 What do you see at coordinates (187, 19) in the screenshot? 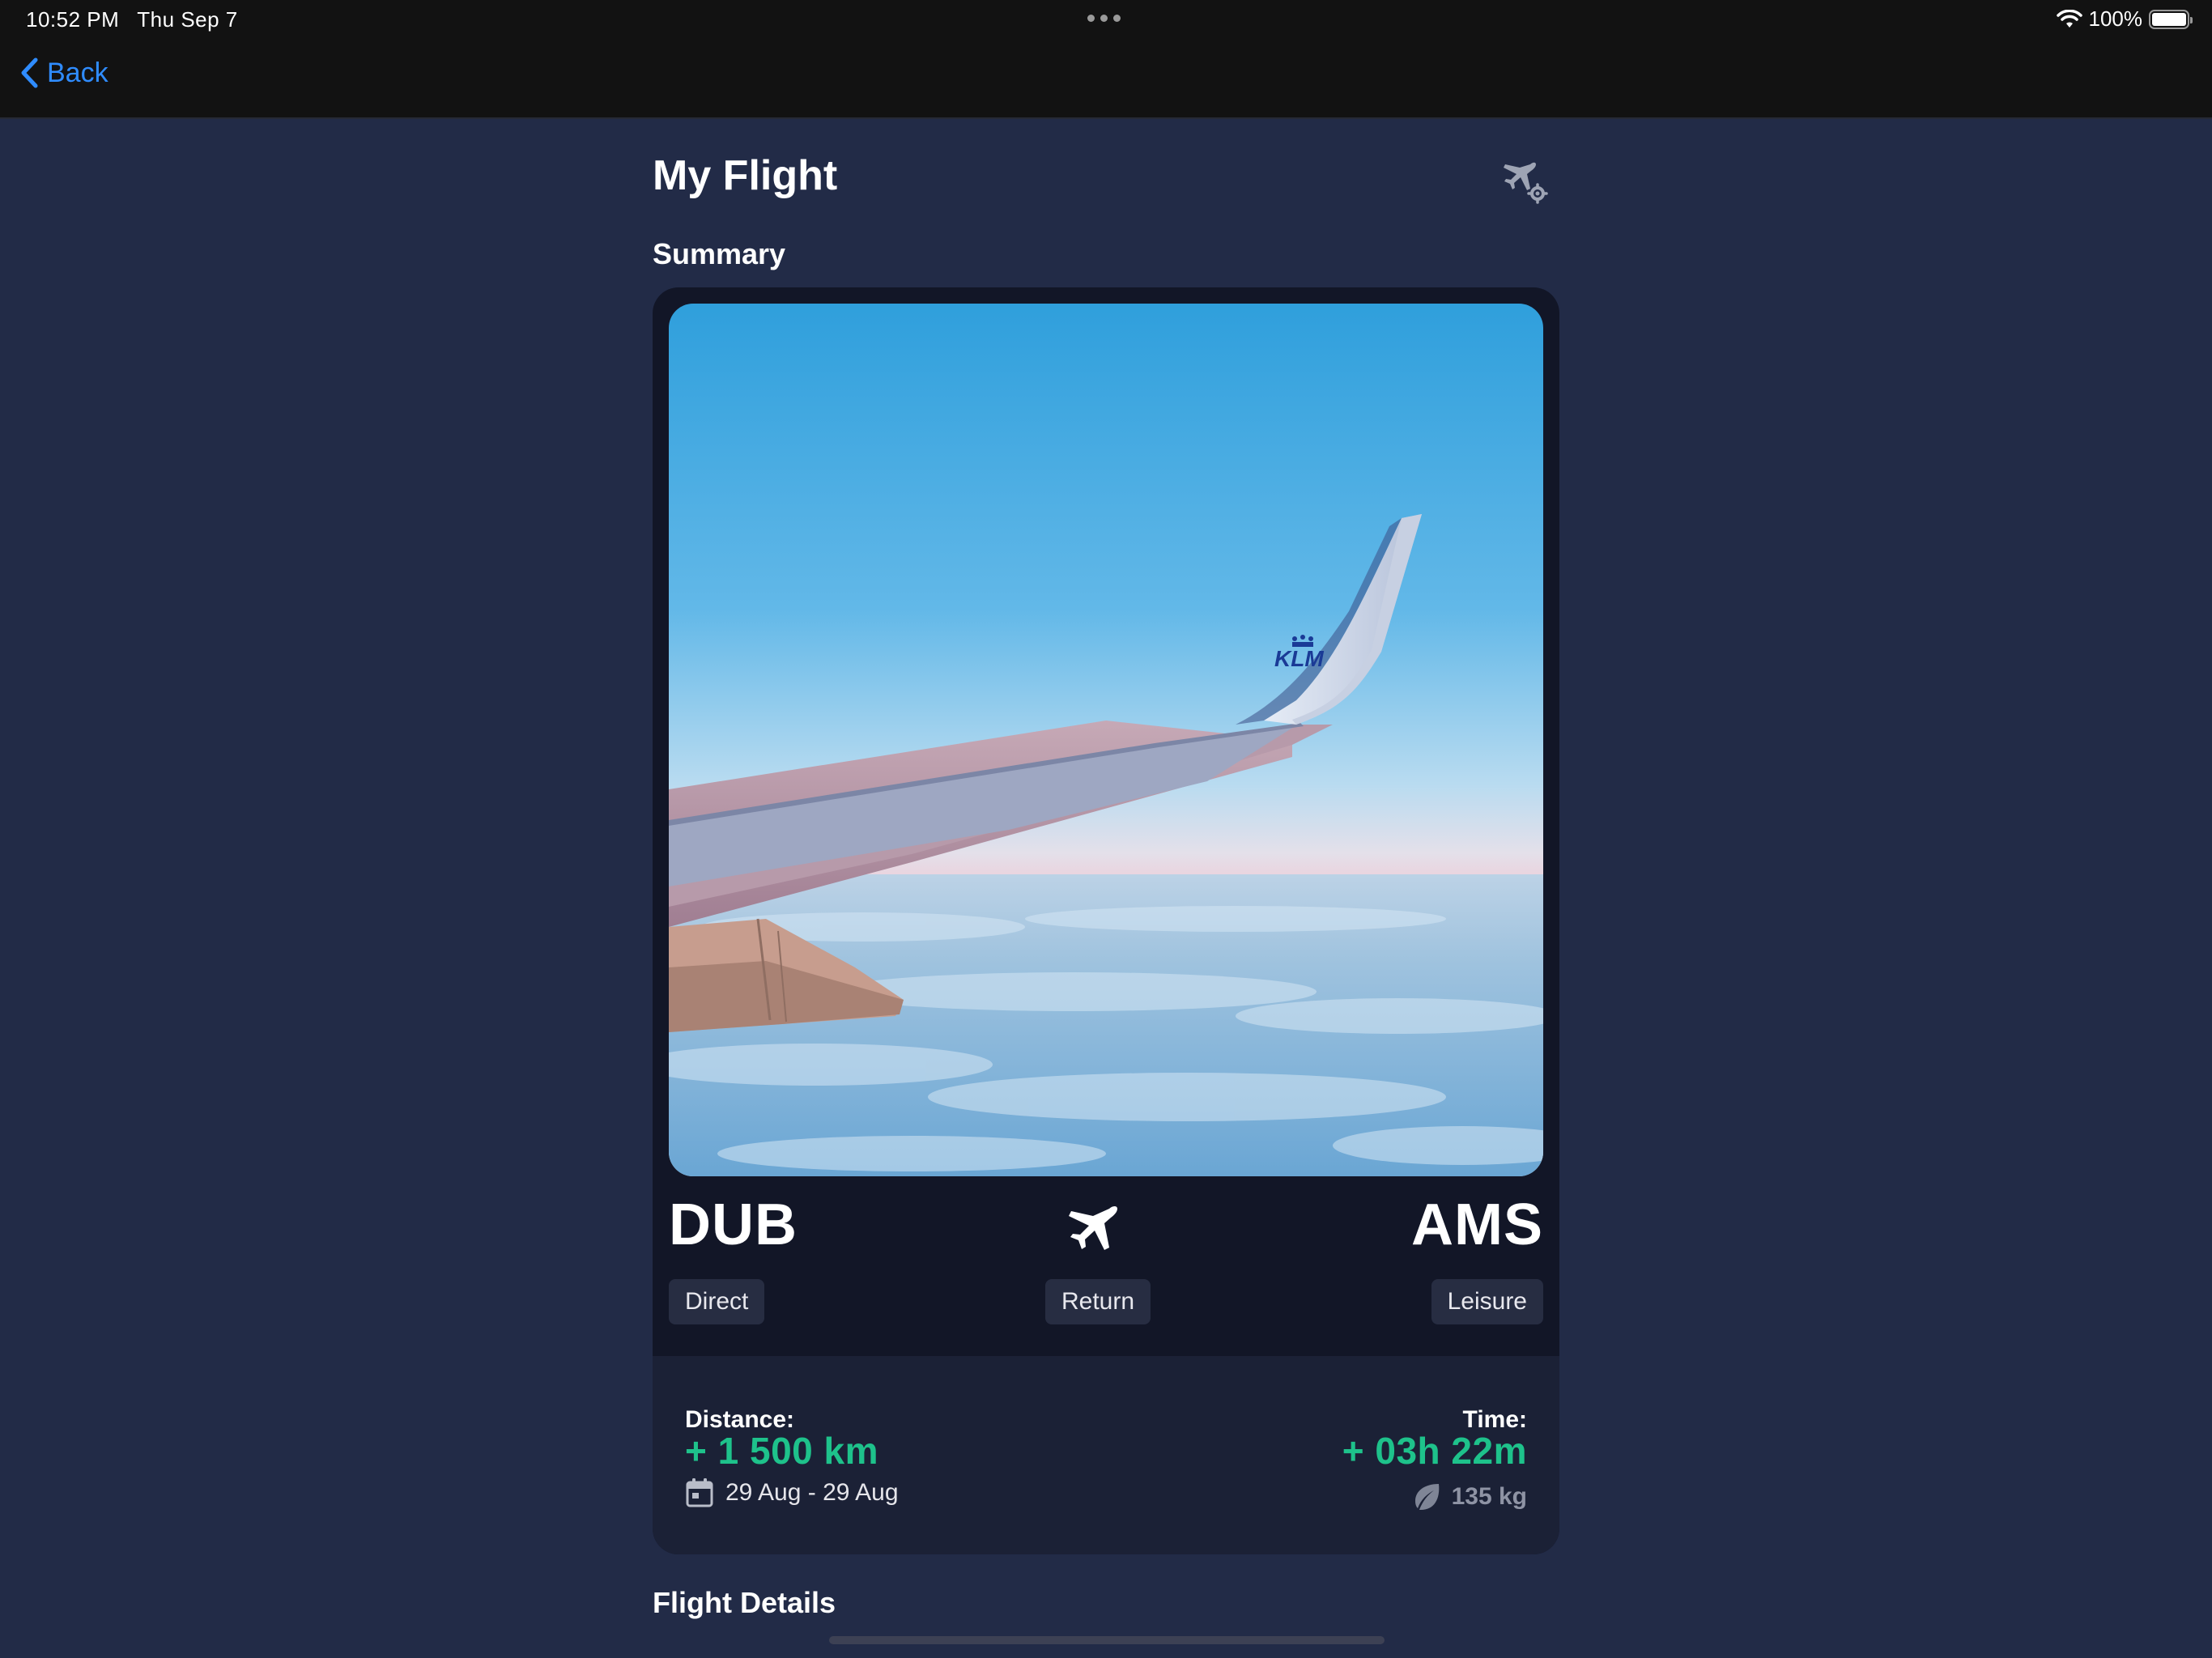
I see `status-date: Thu Sep 7` at bounding box center [187, 19].